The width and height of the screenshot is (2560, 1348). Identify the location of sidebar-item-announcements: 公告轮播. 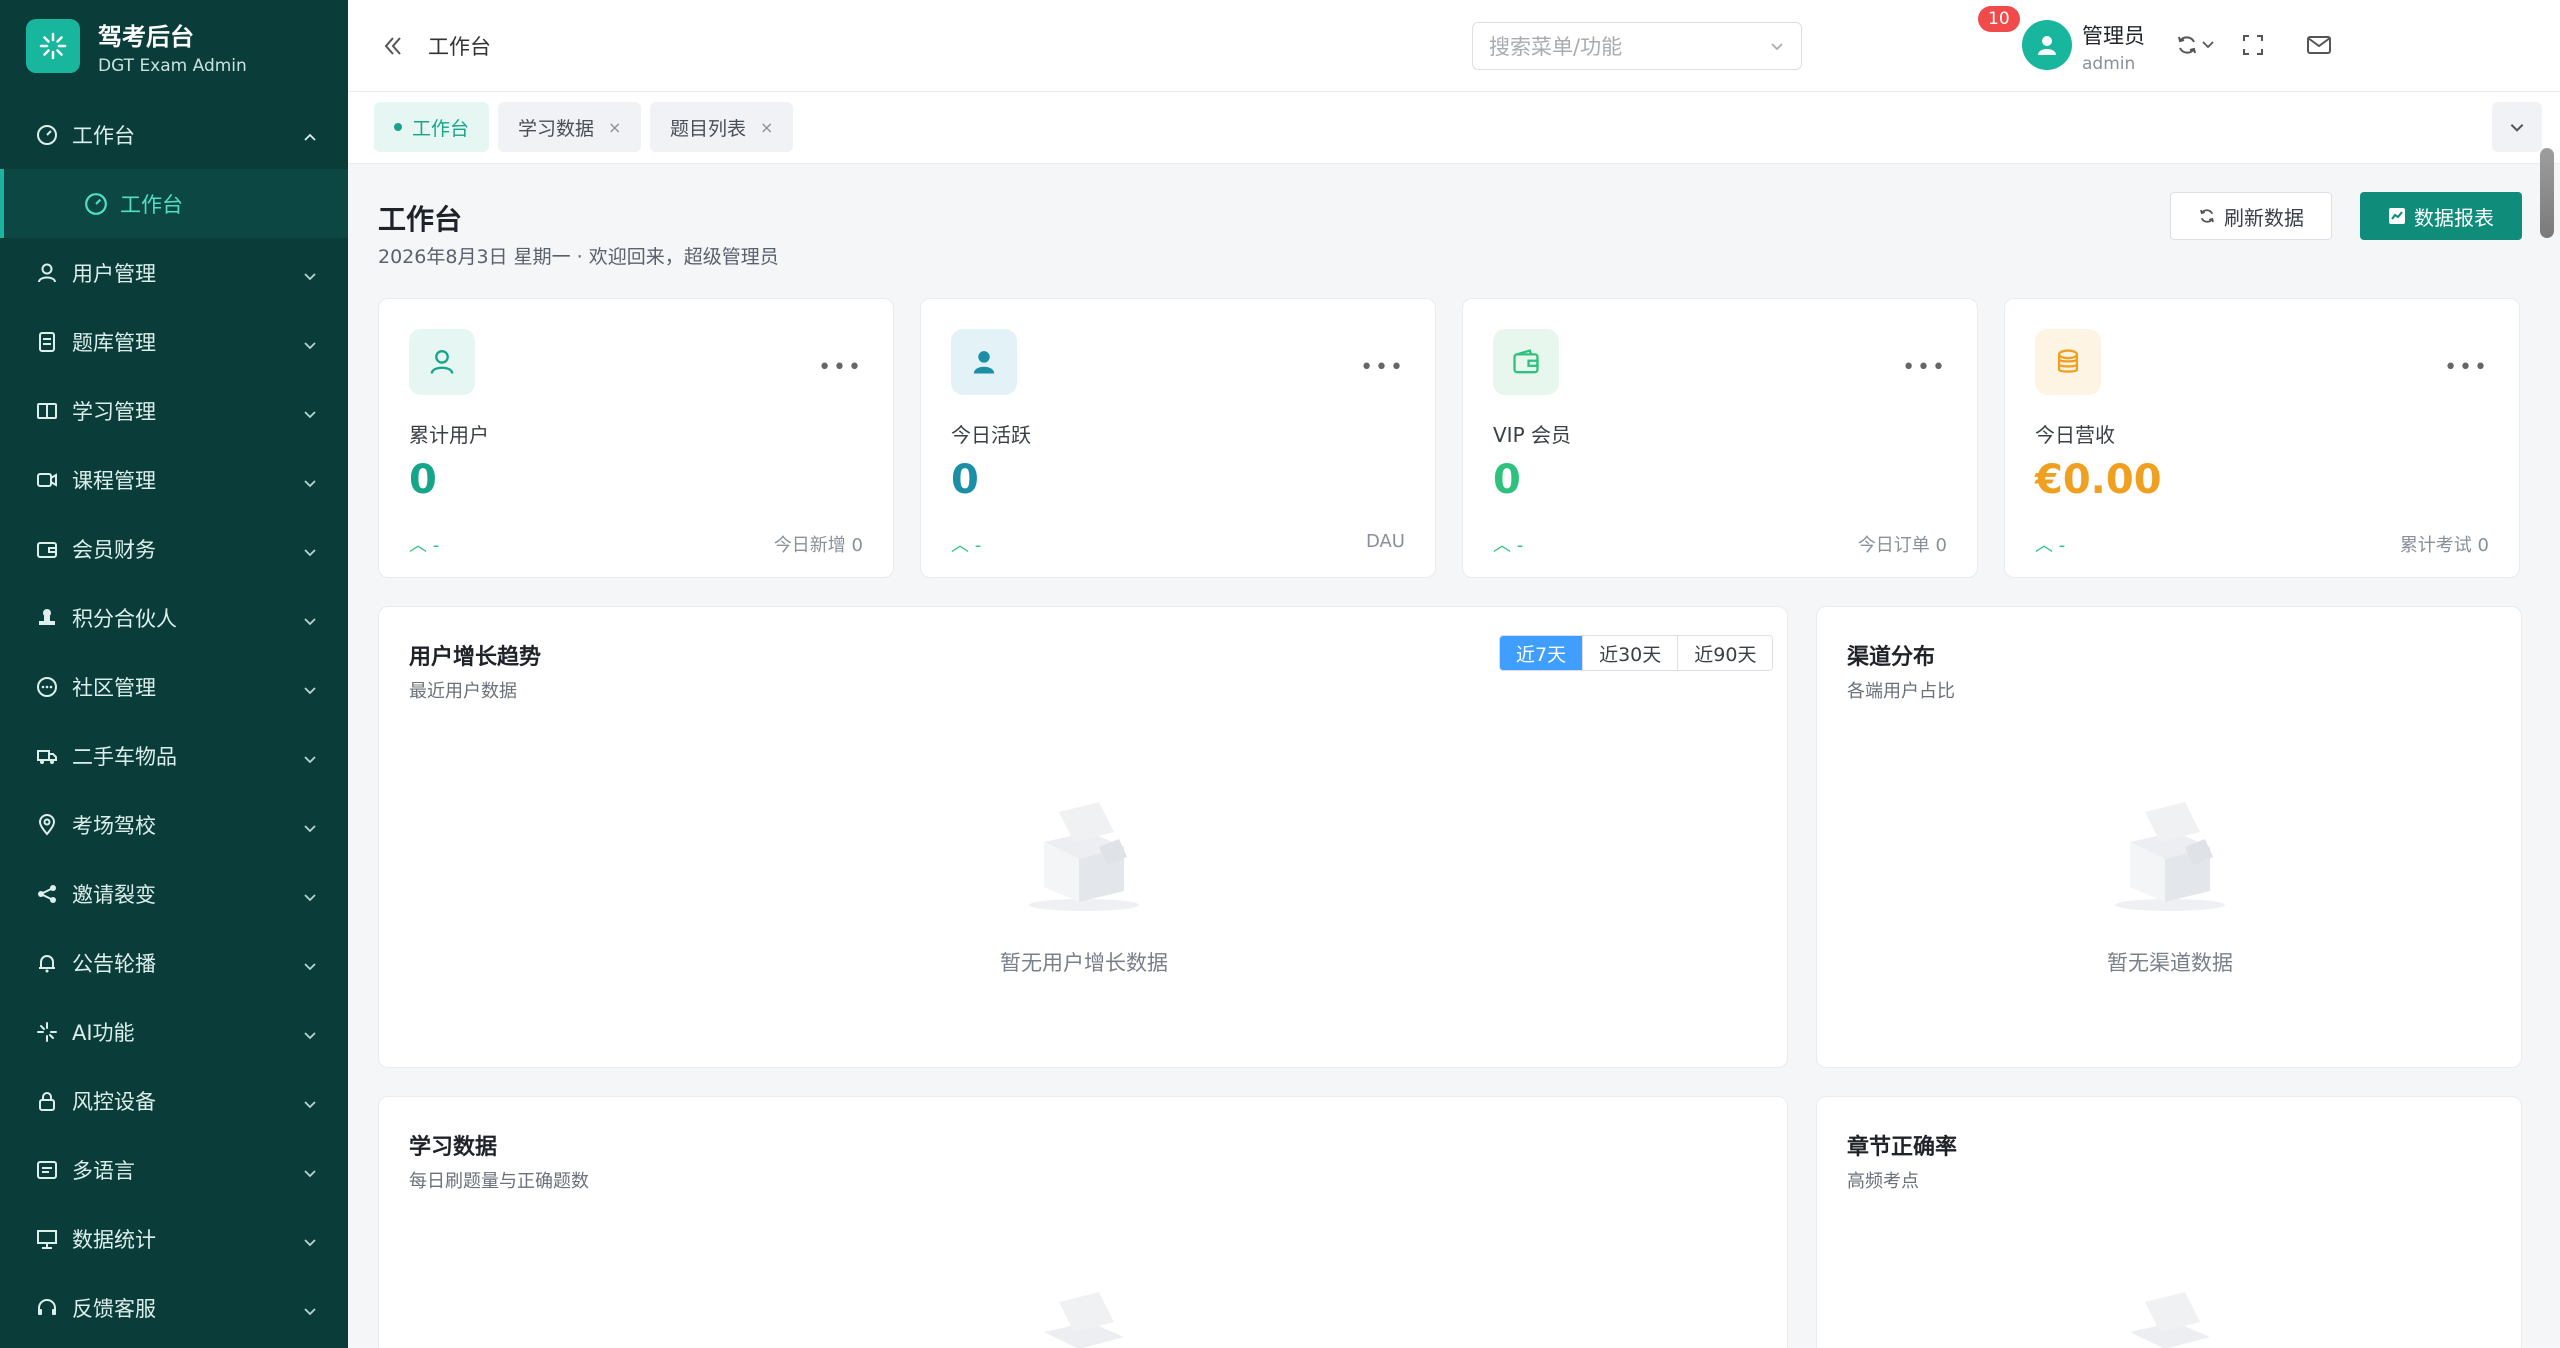
(174, 962).